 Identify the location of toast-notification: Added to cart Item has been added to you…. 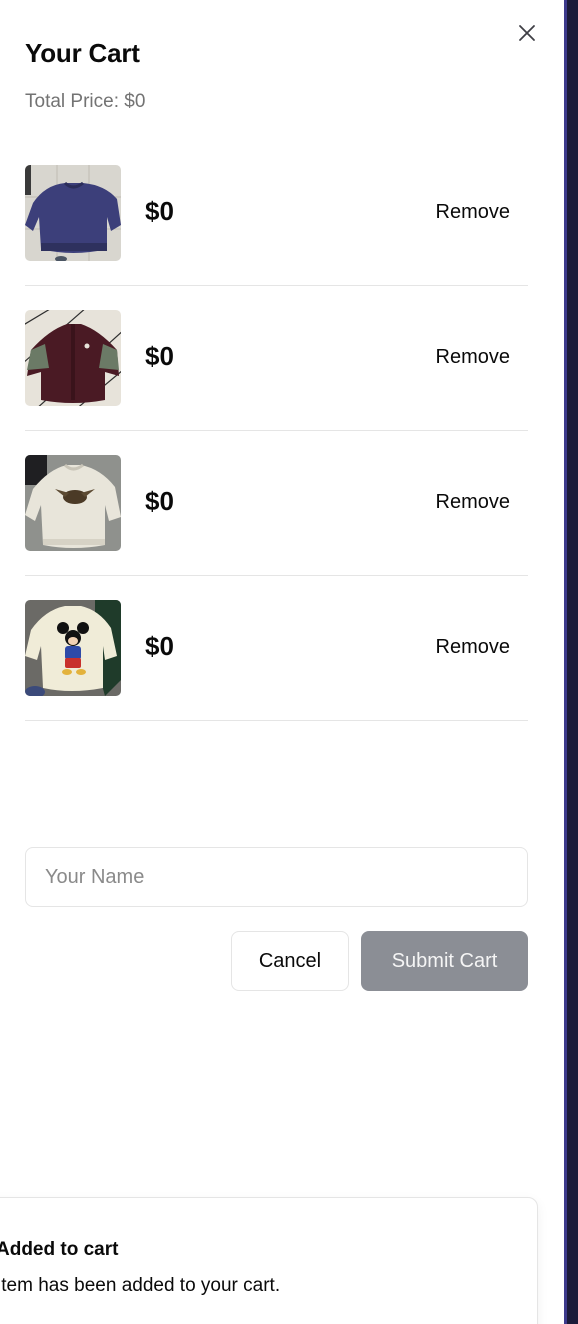
(269, 1260).